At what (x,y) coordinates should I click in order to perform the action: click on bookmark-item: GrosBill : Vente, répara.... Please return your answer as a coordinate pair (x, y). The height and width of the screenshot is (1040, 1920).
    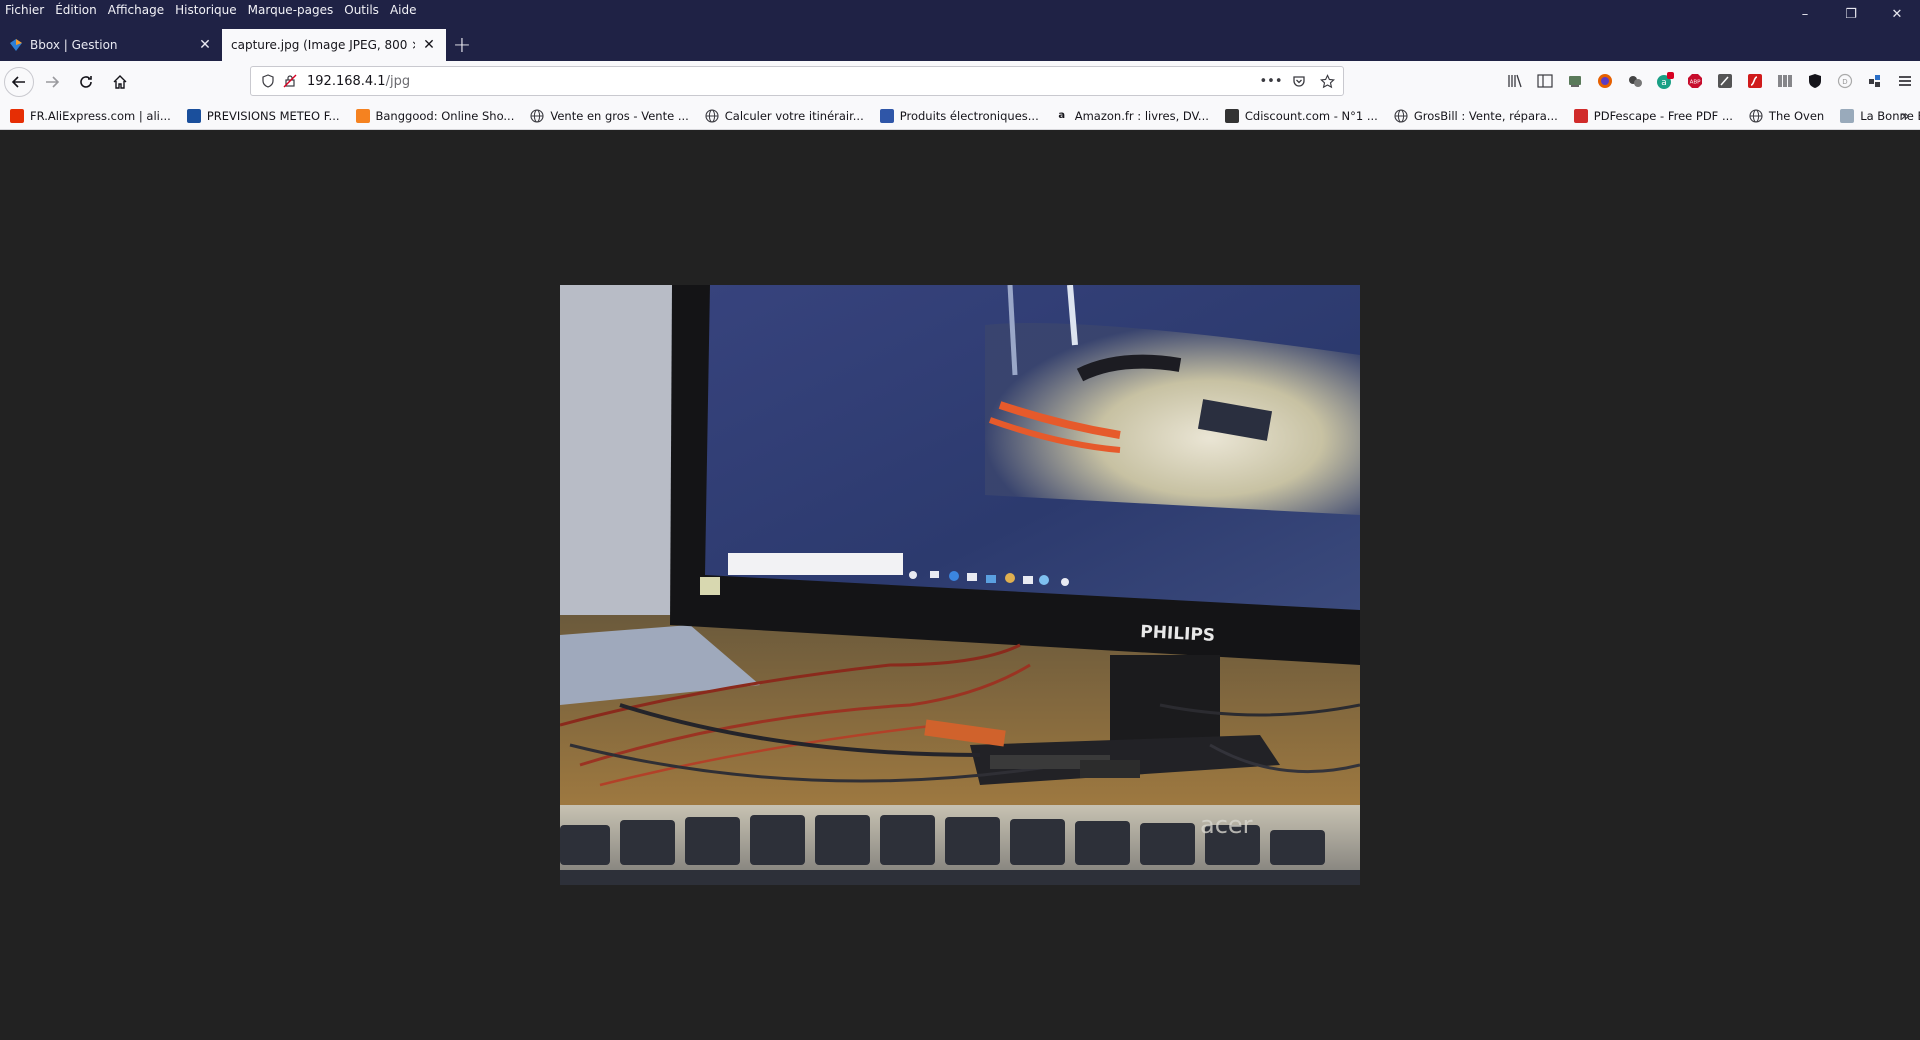
    Looking at the image, I should click on (1476, 116).